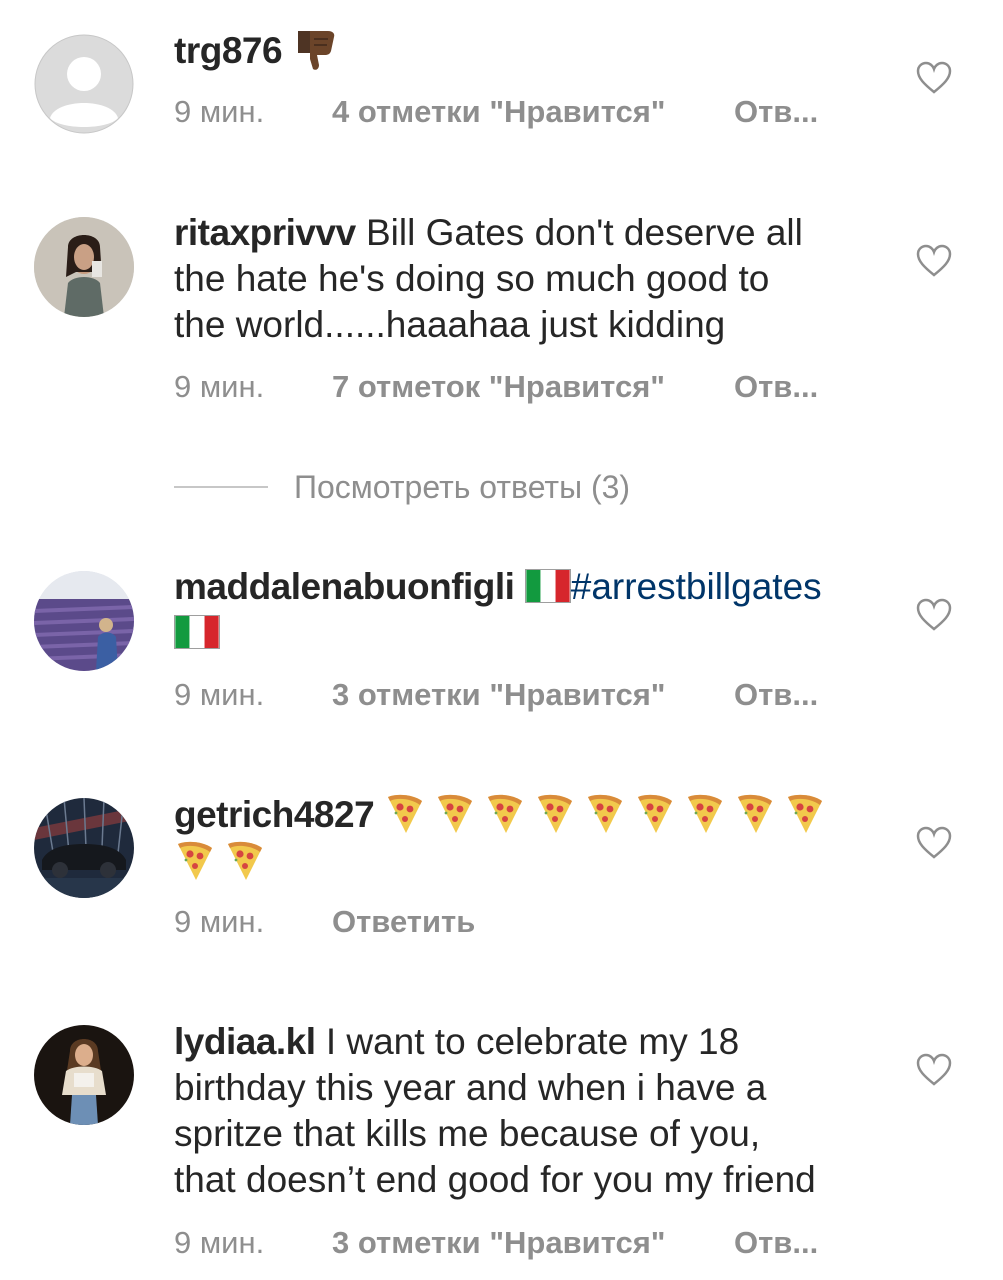 The image size is (1003, 1280). I want to click on hashtag-link: #arrestbillgates, so click(696, 586).